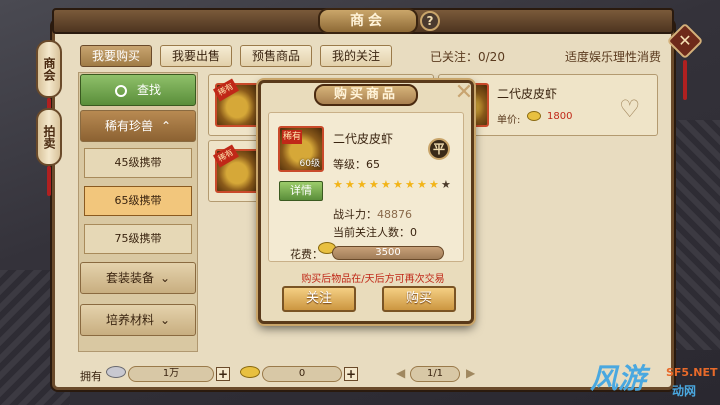  I want to click on site-watermark: 风游 SF5.NET 动网, so click(655, 383).